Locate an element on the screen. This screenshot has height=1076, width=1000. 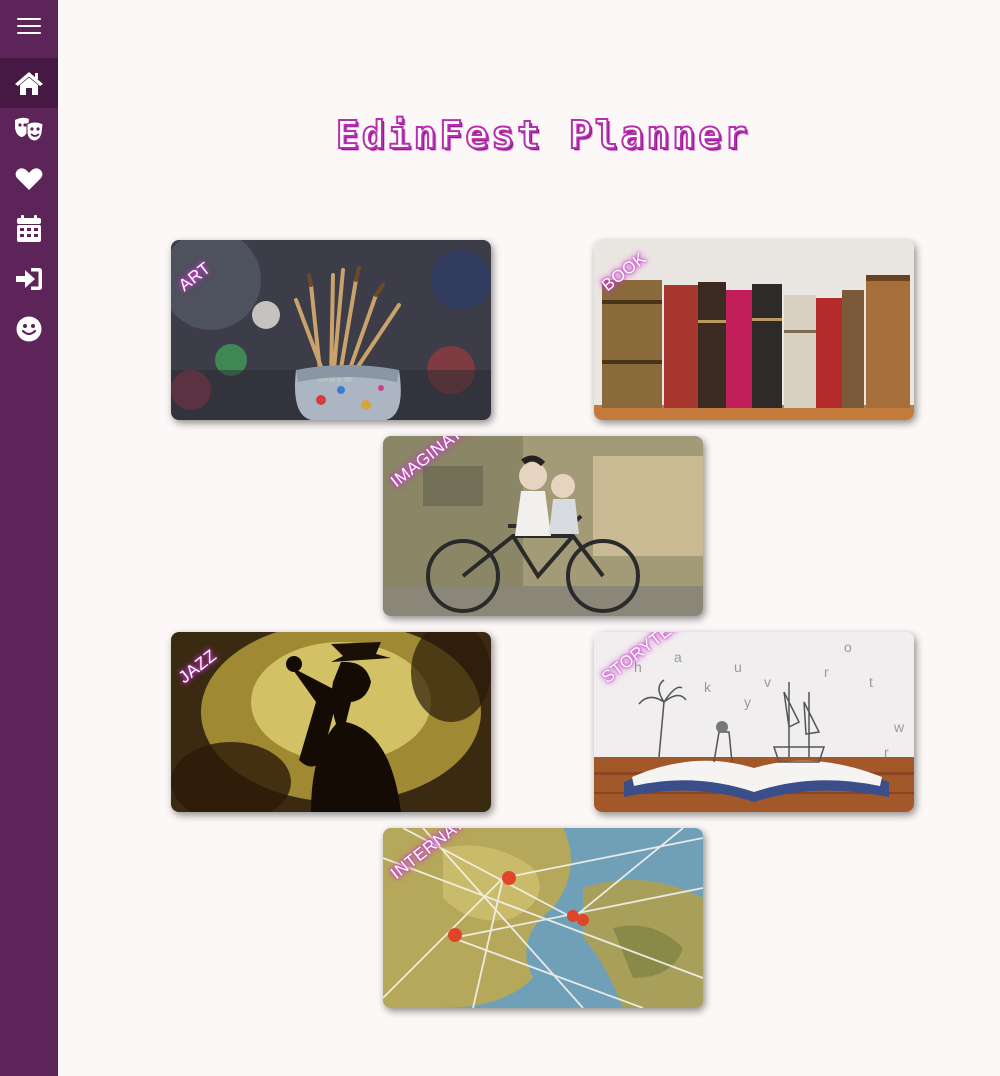
svg-text: k is located at coordinates (708, 687).